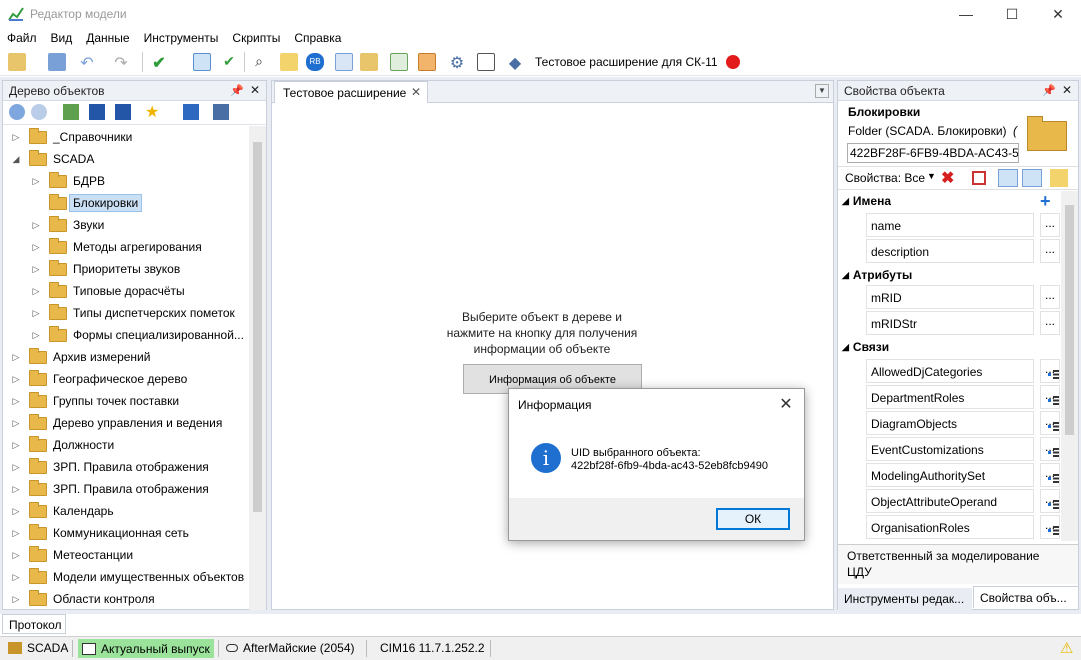  I want to click on tm-icon, so click(344, 62).